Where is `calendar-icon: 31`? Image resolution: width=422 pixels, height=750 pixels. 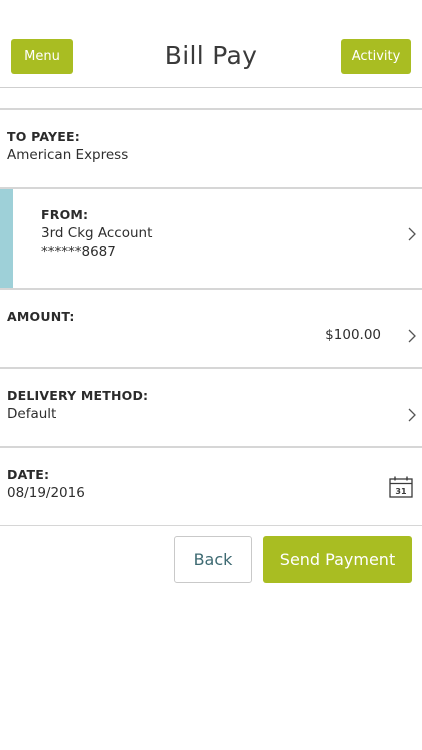
calendar-icon: 31 is located at coordinates (401, 487).